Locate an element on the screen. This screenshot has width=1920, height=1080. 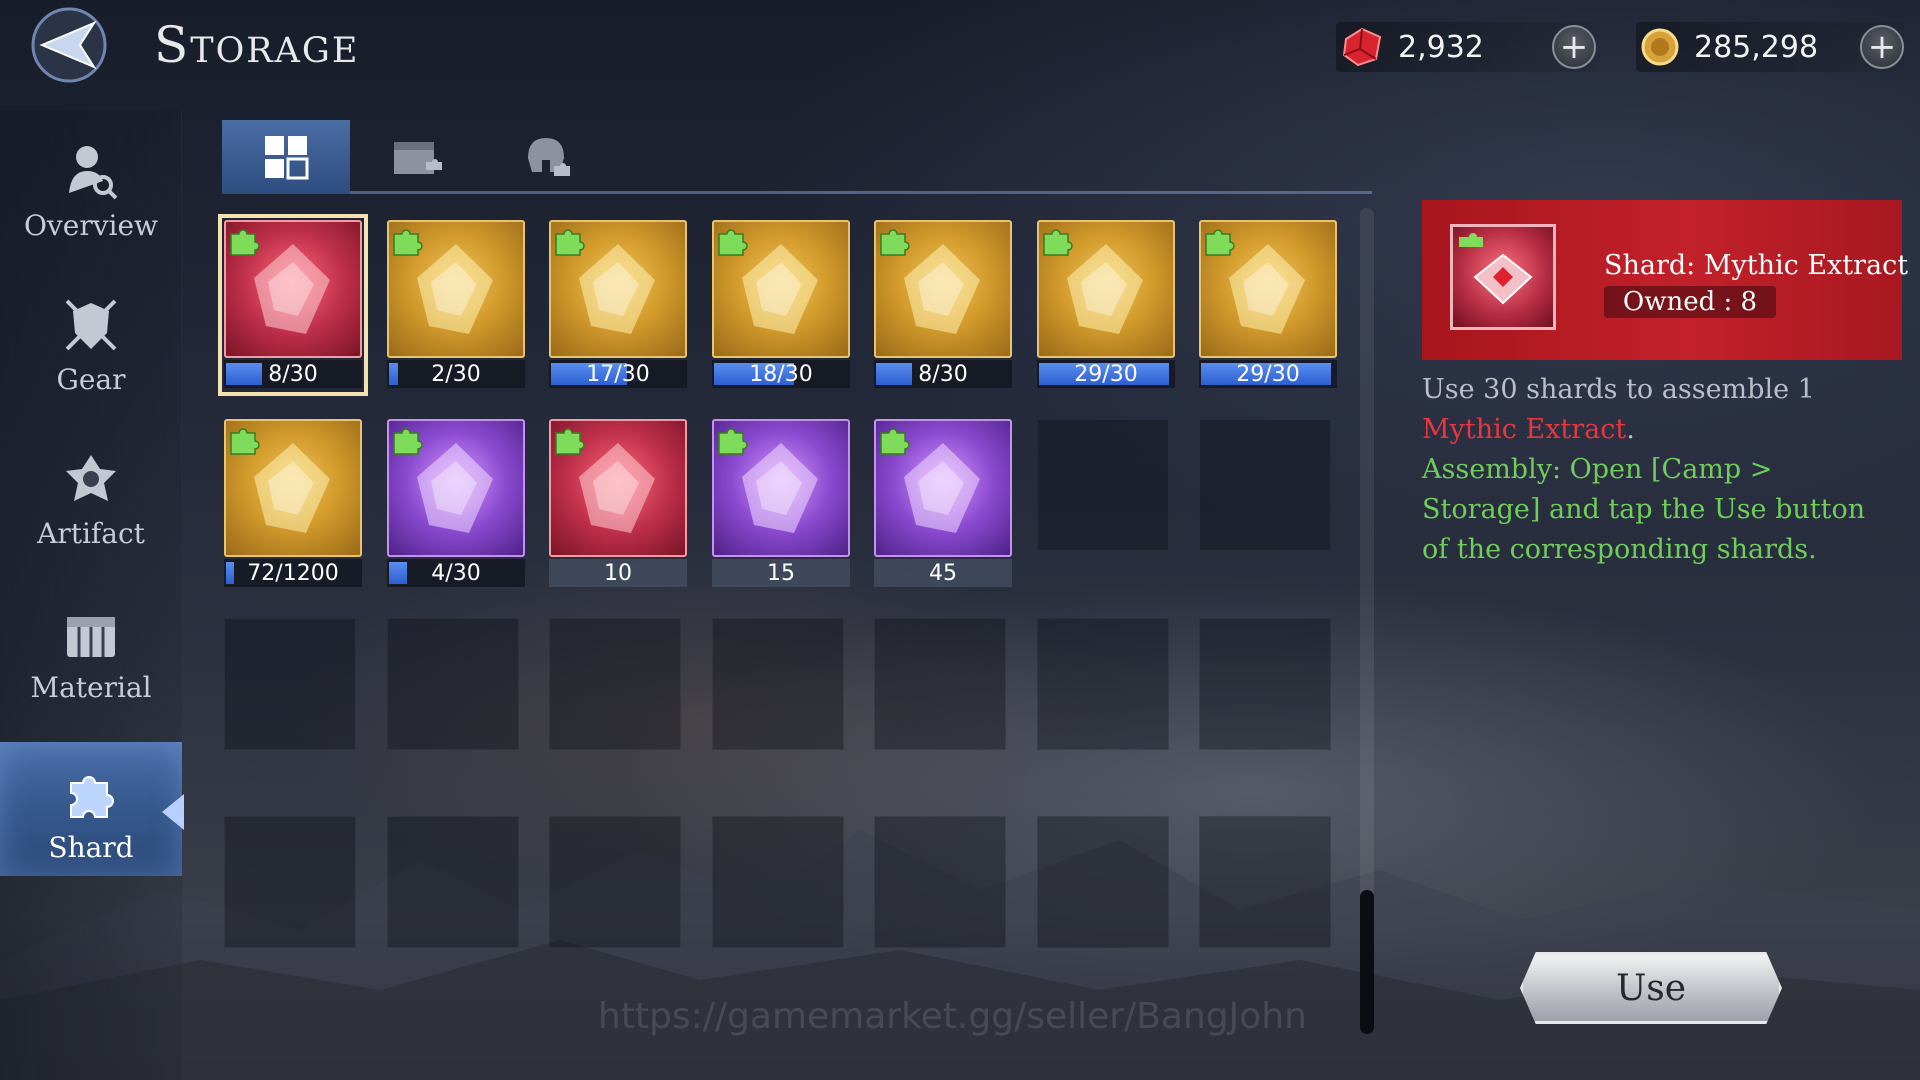
tab-all is located at coordinates (286, 157).